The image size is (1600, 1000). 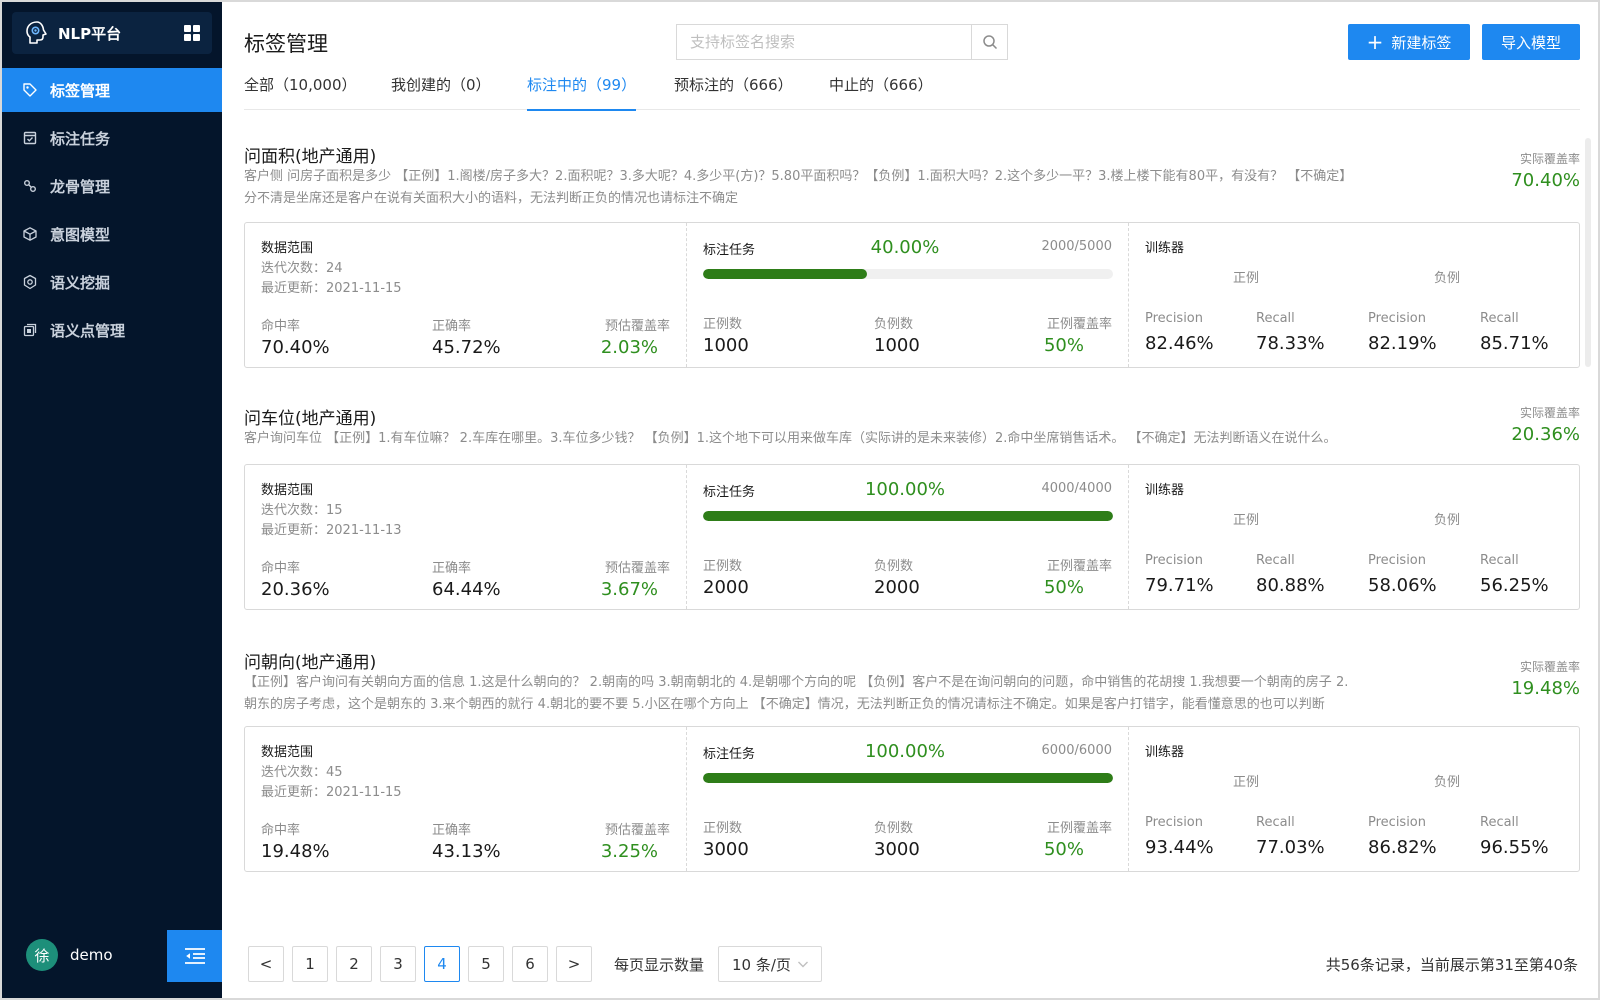 I want to click on neg-count-label: 负例数, so click(x=894, y=828).